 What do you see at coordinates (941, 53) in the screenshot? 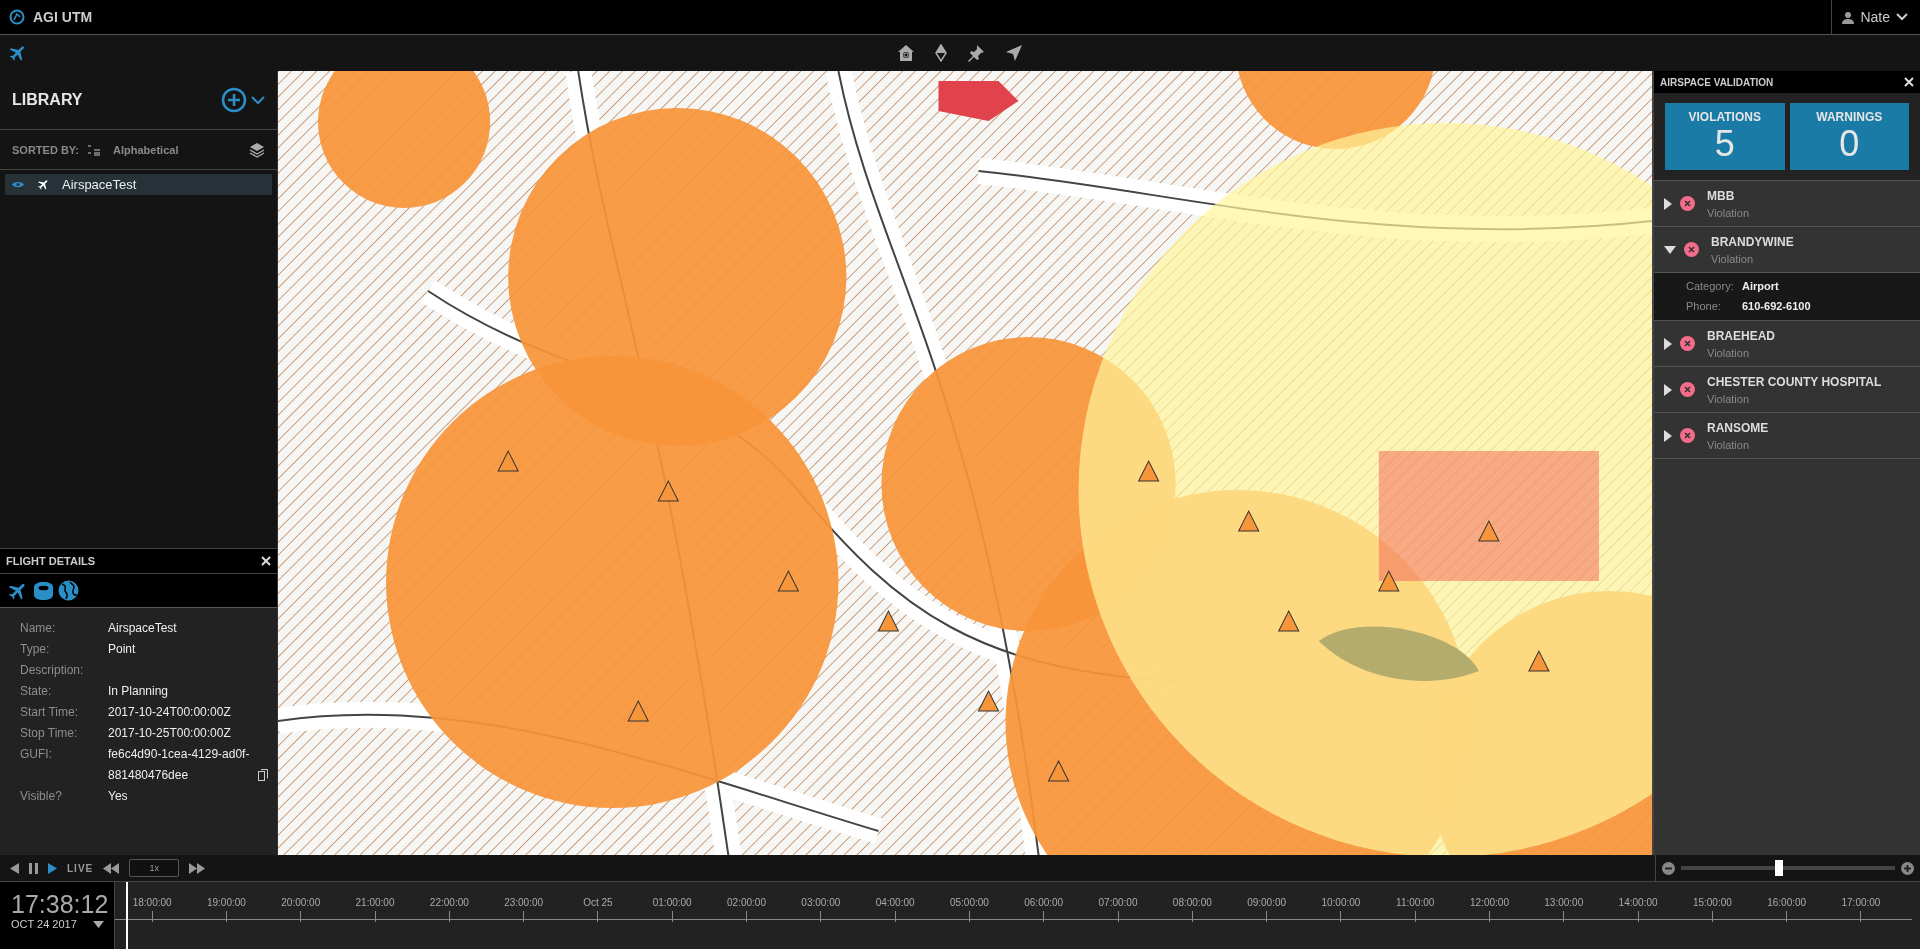
I see `compass-icon` at bounding box center [941, 53].